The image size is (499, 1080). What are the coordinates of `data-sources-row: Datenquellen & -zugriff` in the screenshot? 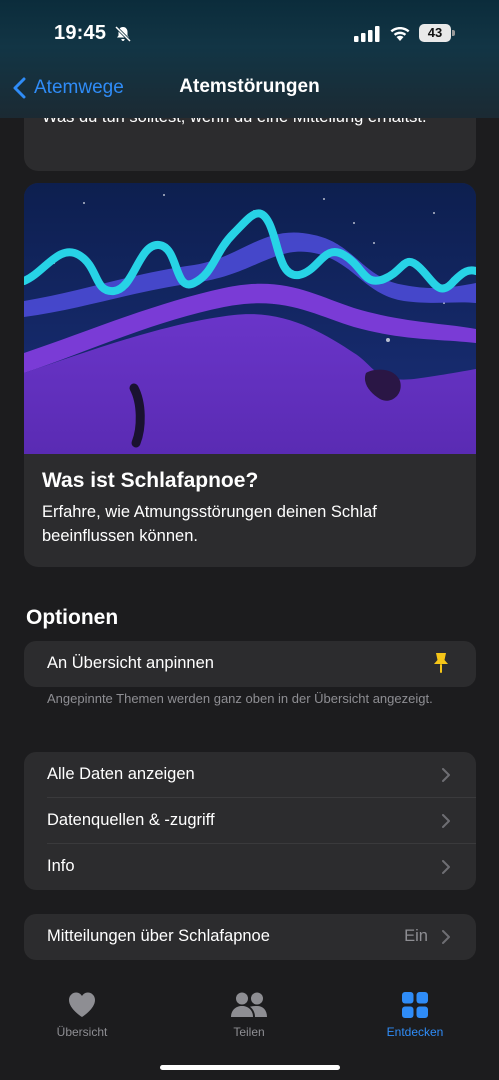 It's located at (250, 821).